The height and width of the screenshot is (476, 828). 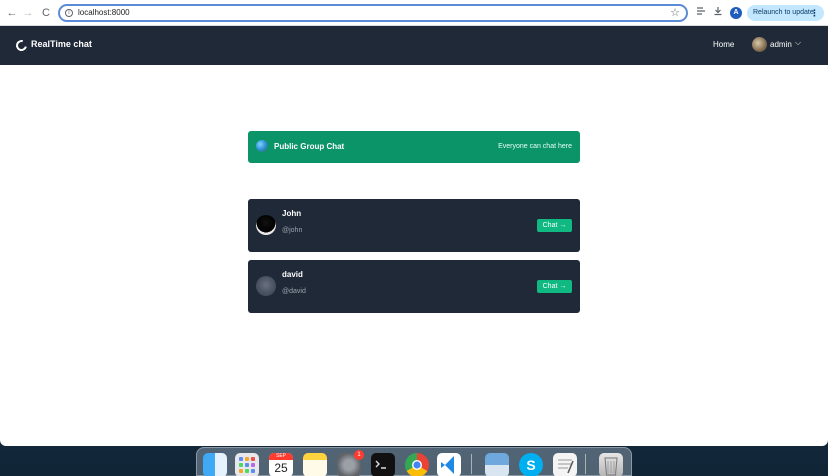 I want to click on back-arrow-icon: ←, so click(x=12, y=13).